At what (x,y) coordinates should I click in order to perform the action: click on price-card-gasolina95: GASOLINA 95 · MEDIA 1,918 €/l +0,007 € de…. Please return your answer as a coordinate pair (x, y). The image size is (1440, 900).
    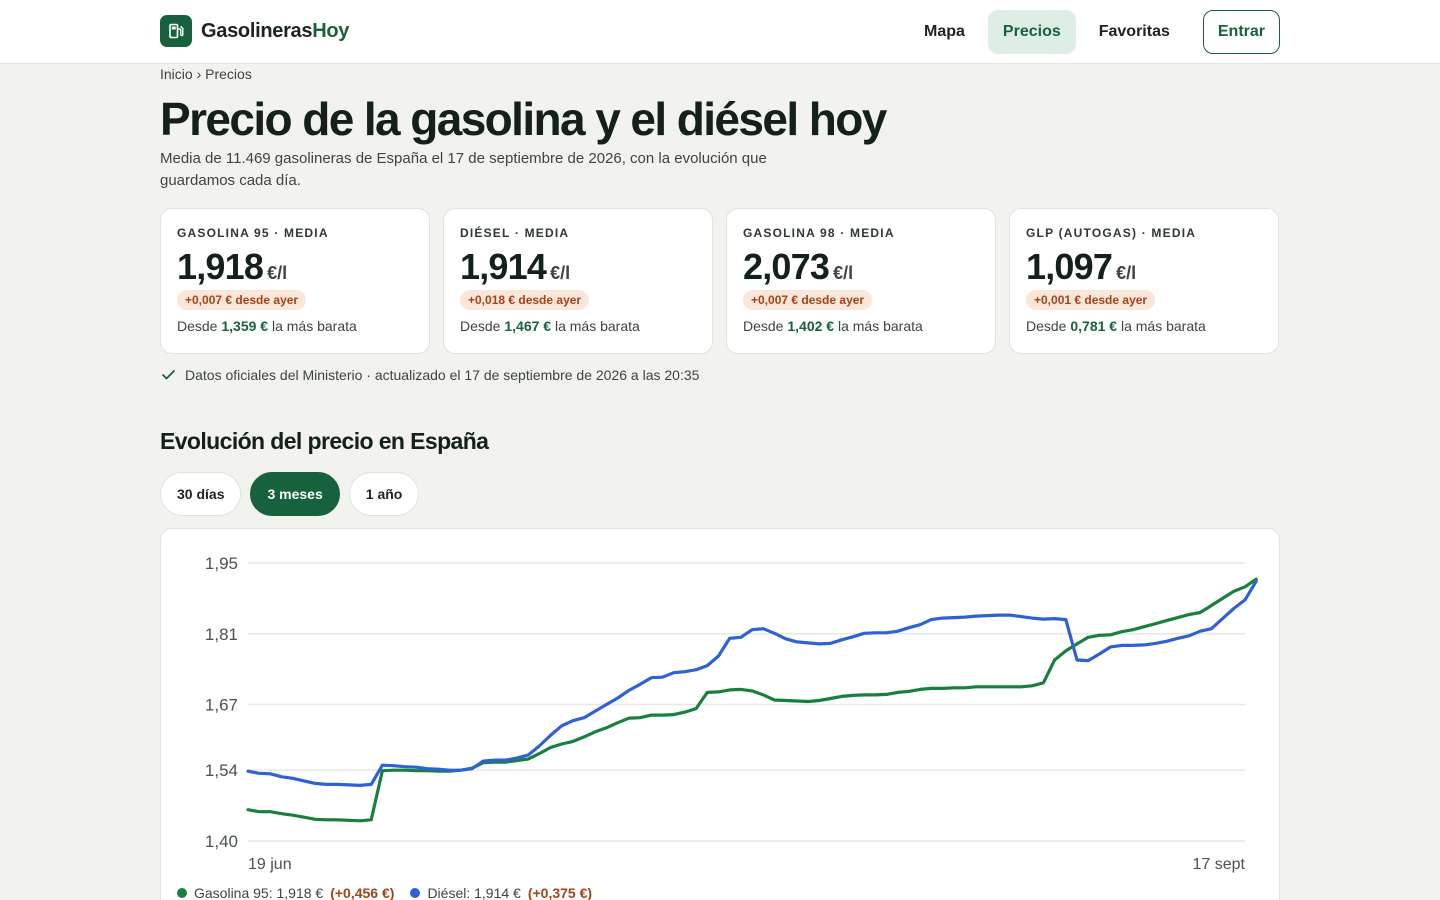
    Looking at the image, I should click on (295, 281).